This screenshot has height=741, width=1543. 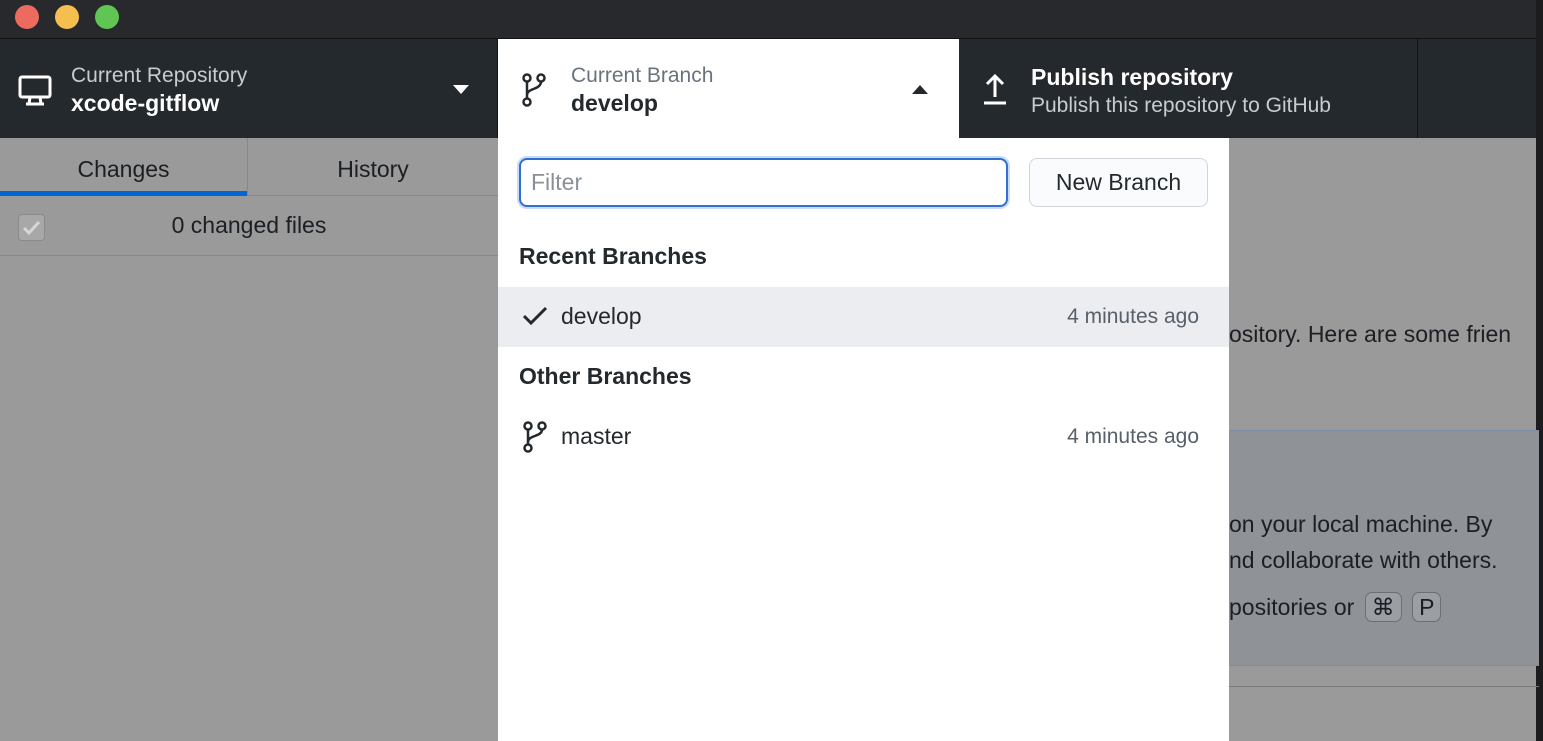 What do you see at coordinates (1427, 607) in the screenshot?
I see `p-key: P` at bounding box center [1427, 607].